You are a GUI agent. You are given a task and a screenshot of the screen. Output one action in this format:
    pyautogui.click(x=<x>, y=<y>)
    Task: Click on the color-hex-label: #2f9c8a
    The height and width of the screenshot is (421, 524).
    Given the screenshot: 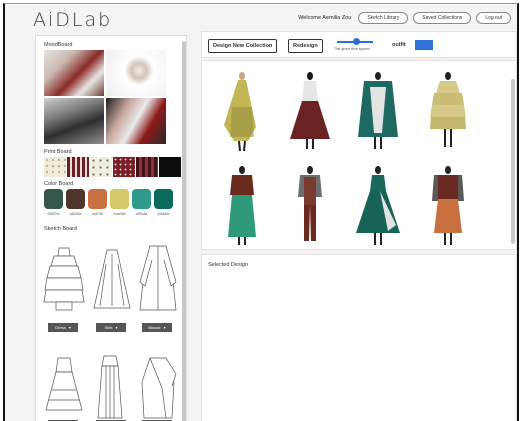 What is the action you would take?
    pyautogui.click(x=141, y=214)
    